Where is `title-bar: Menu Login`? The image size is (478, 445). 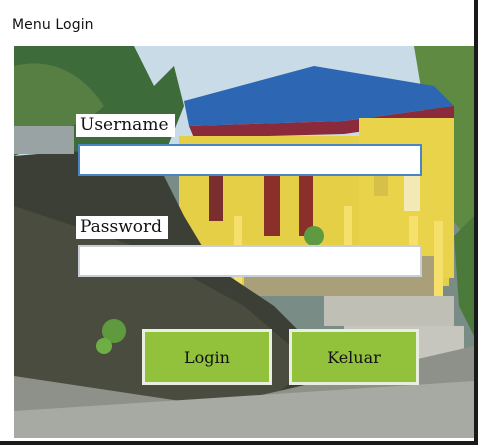
title-bar: Menu Login is located at coordinates (53, 25).